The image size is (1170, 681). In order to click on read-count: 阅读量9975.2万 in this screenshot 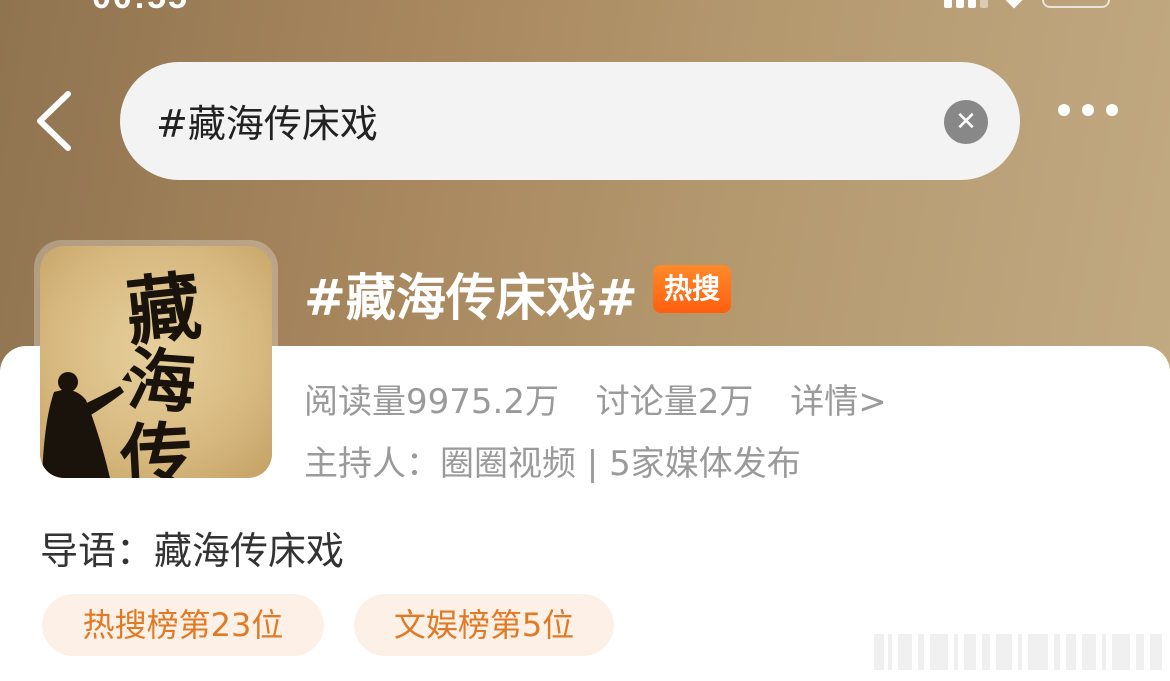, I will do `click(431, 402)`.